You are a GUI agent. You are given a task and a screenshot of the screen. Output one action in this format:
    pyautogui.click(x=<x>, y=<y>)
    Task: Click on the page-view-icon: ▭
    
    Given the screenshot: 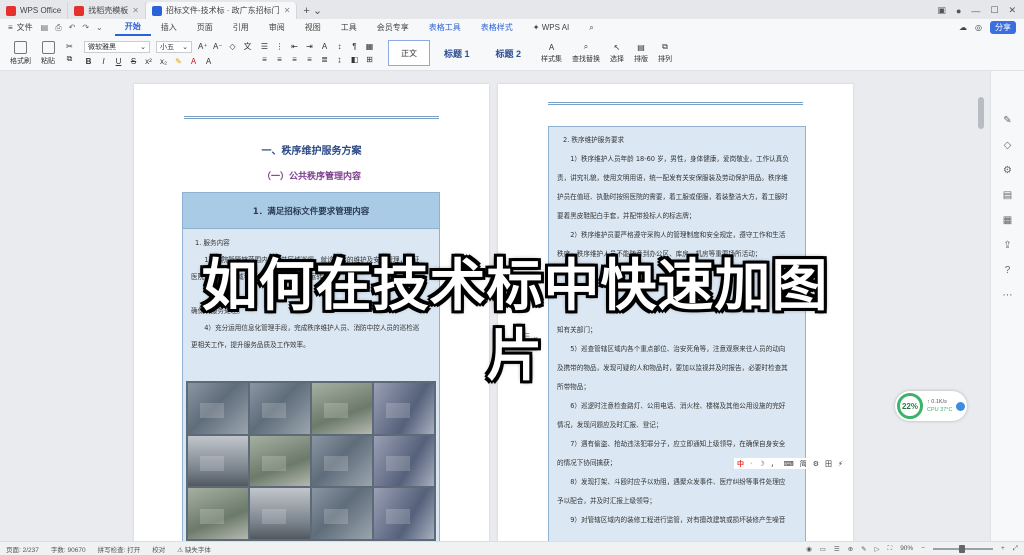 What is the action you would take?
    pyautogui.click(x=823, y=549)
    